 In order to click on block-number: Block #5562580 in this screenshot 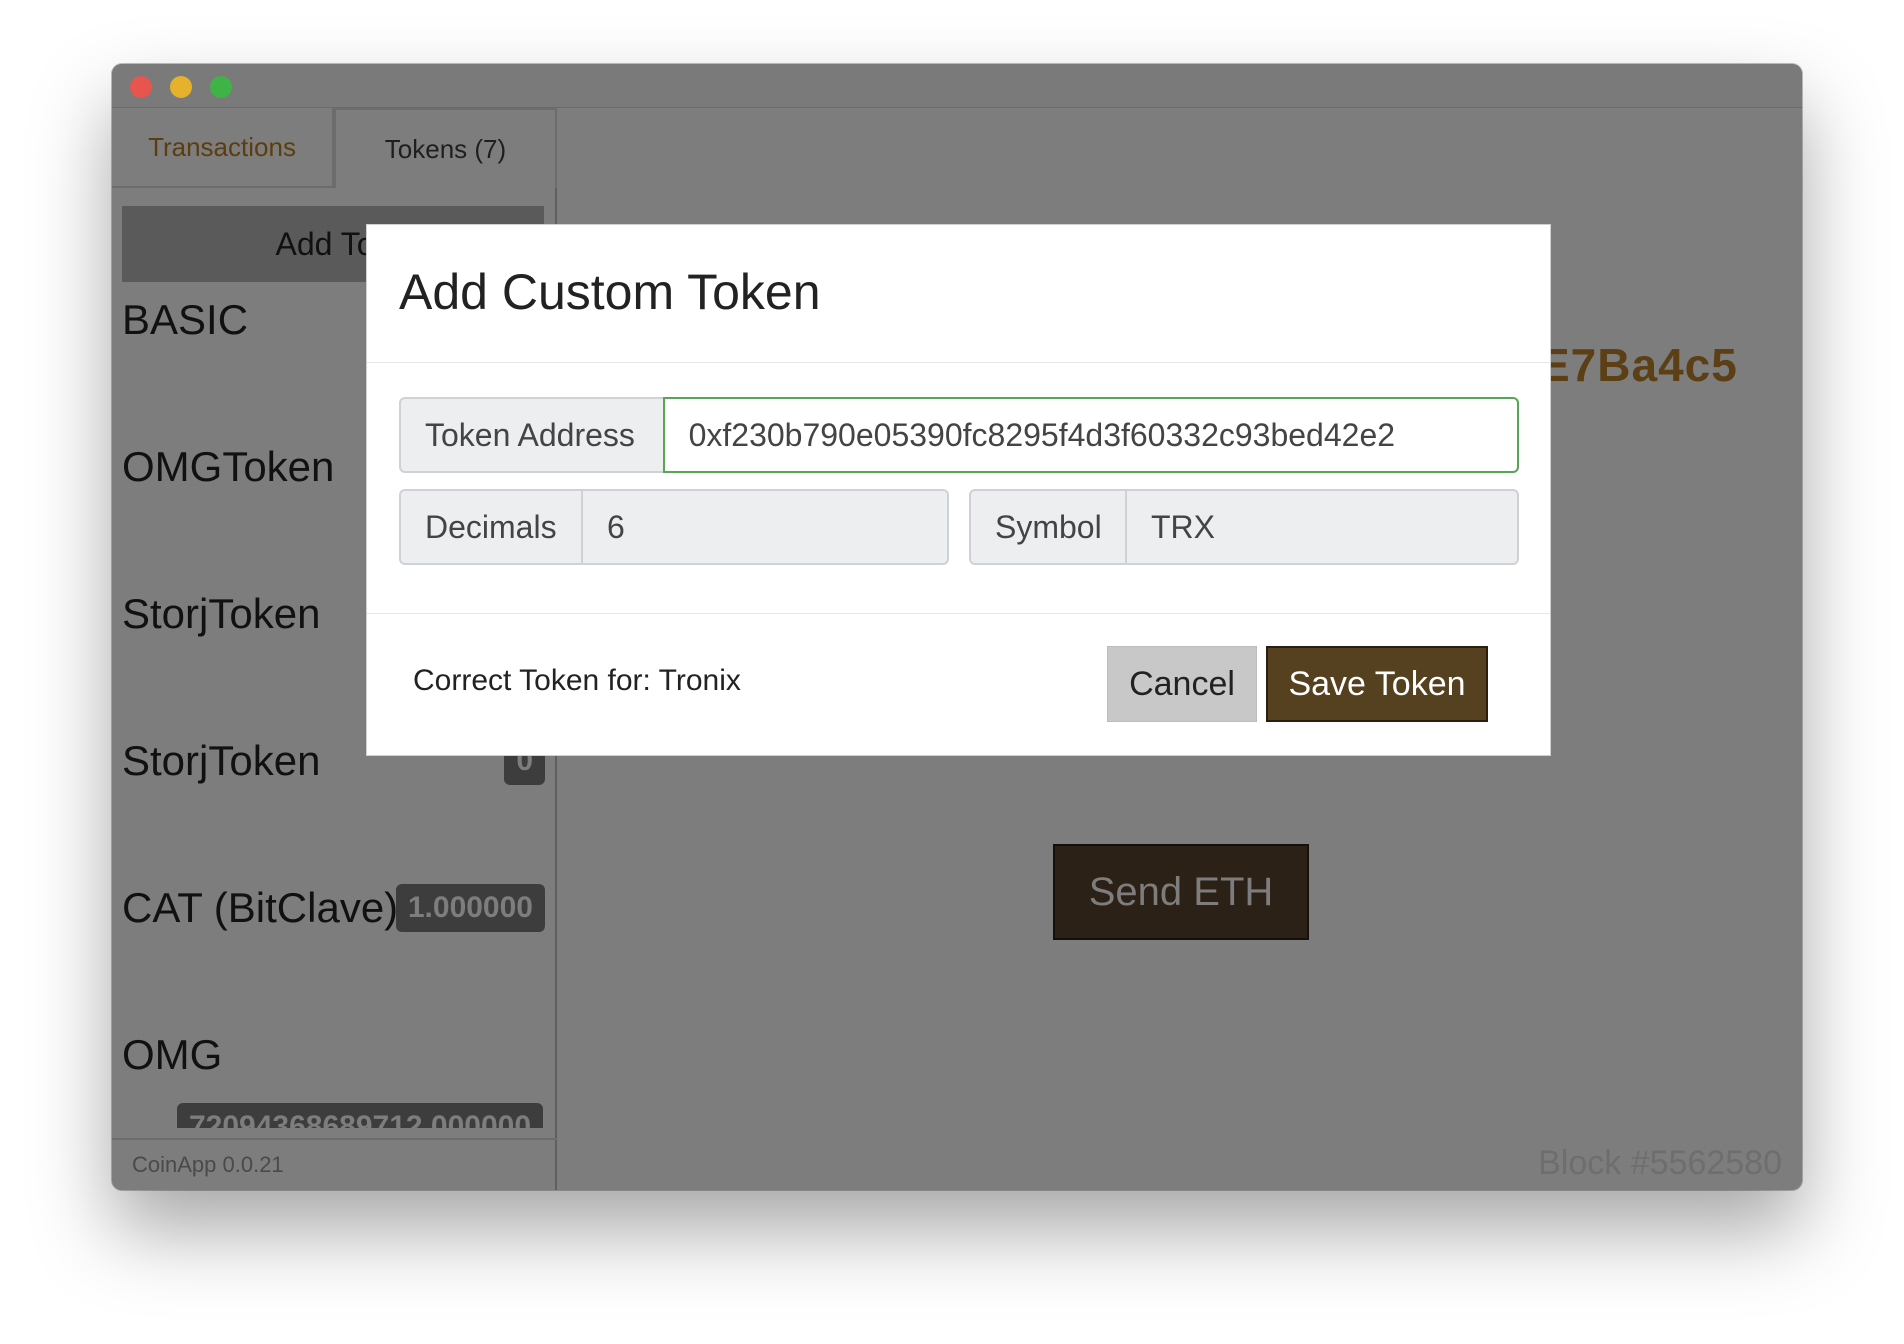, I will do `click(1660, 1163)`.